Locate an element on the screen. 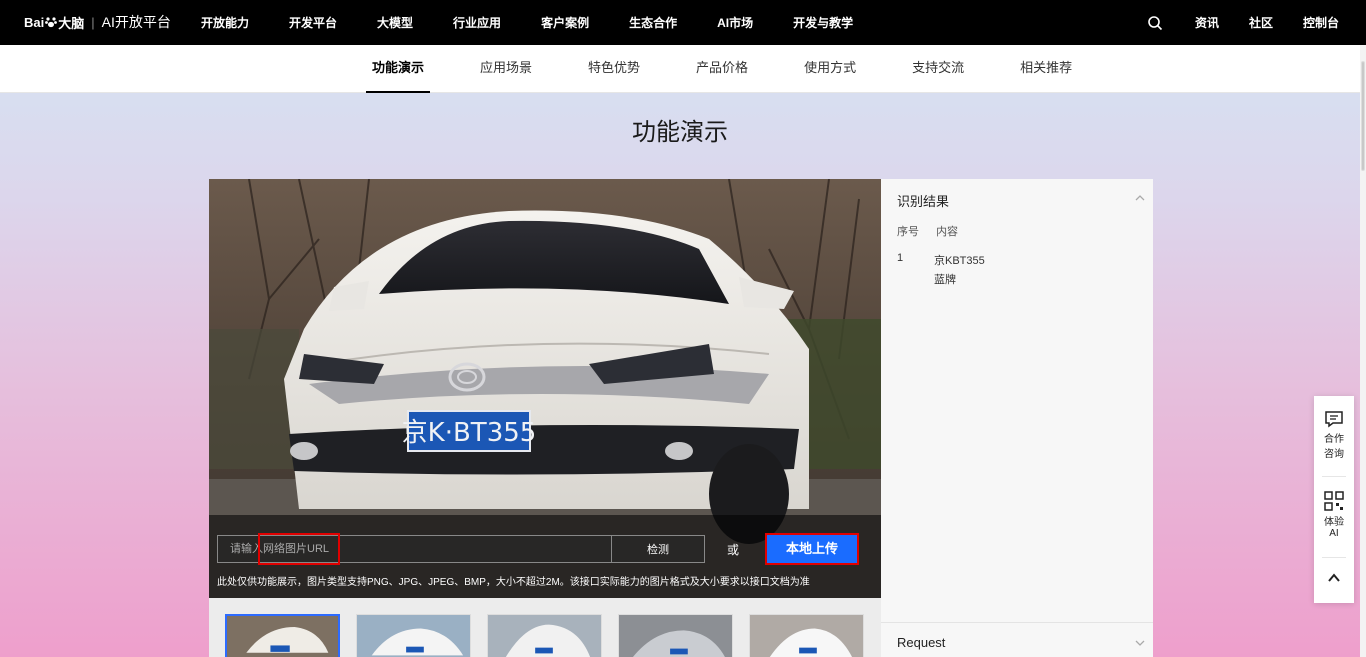 The height and width of the screenshot is (657, 1366). paw-icon is located at coordinates (51, 22).